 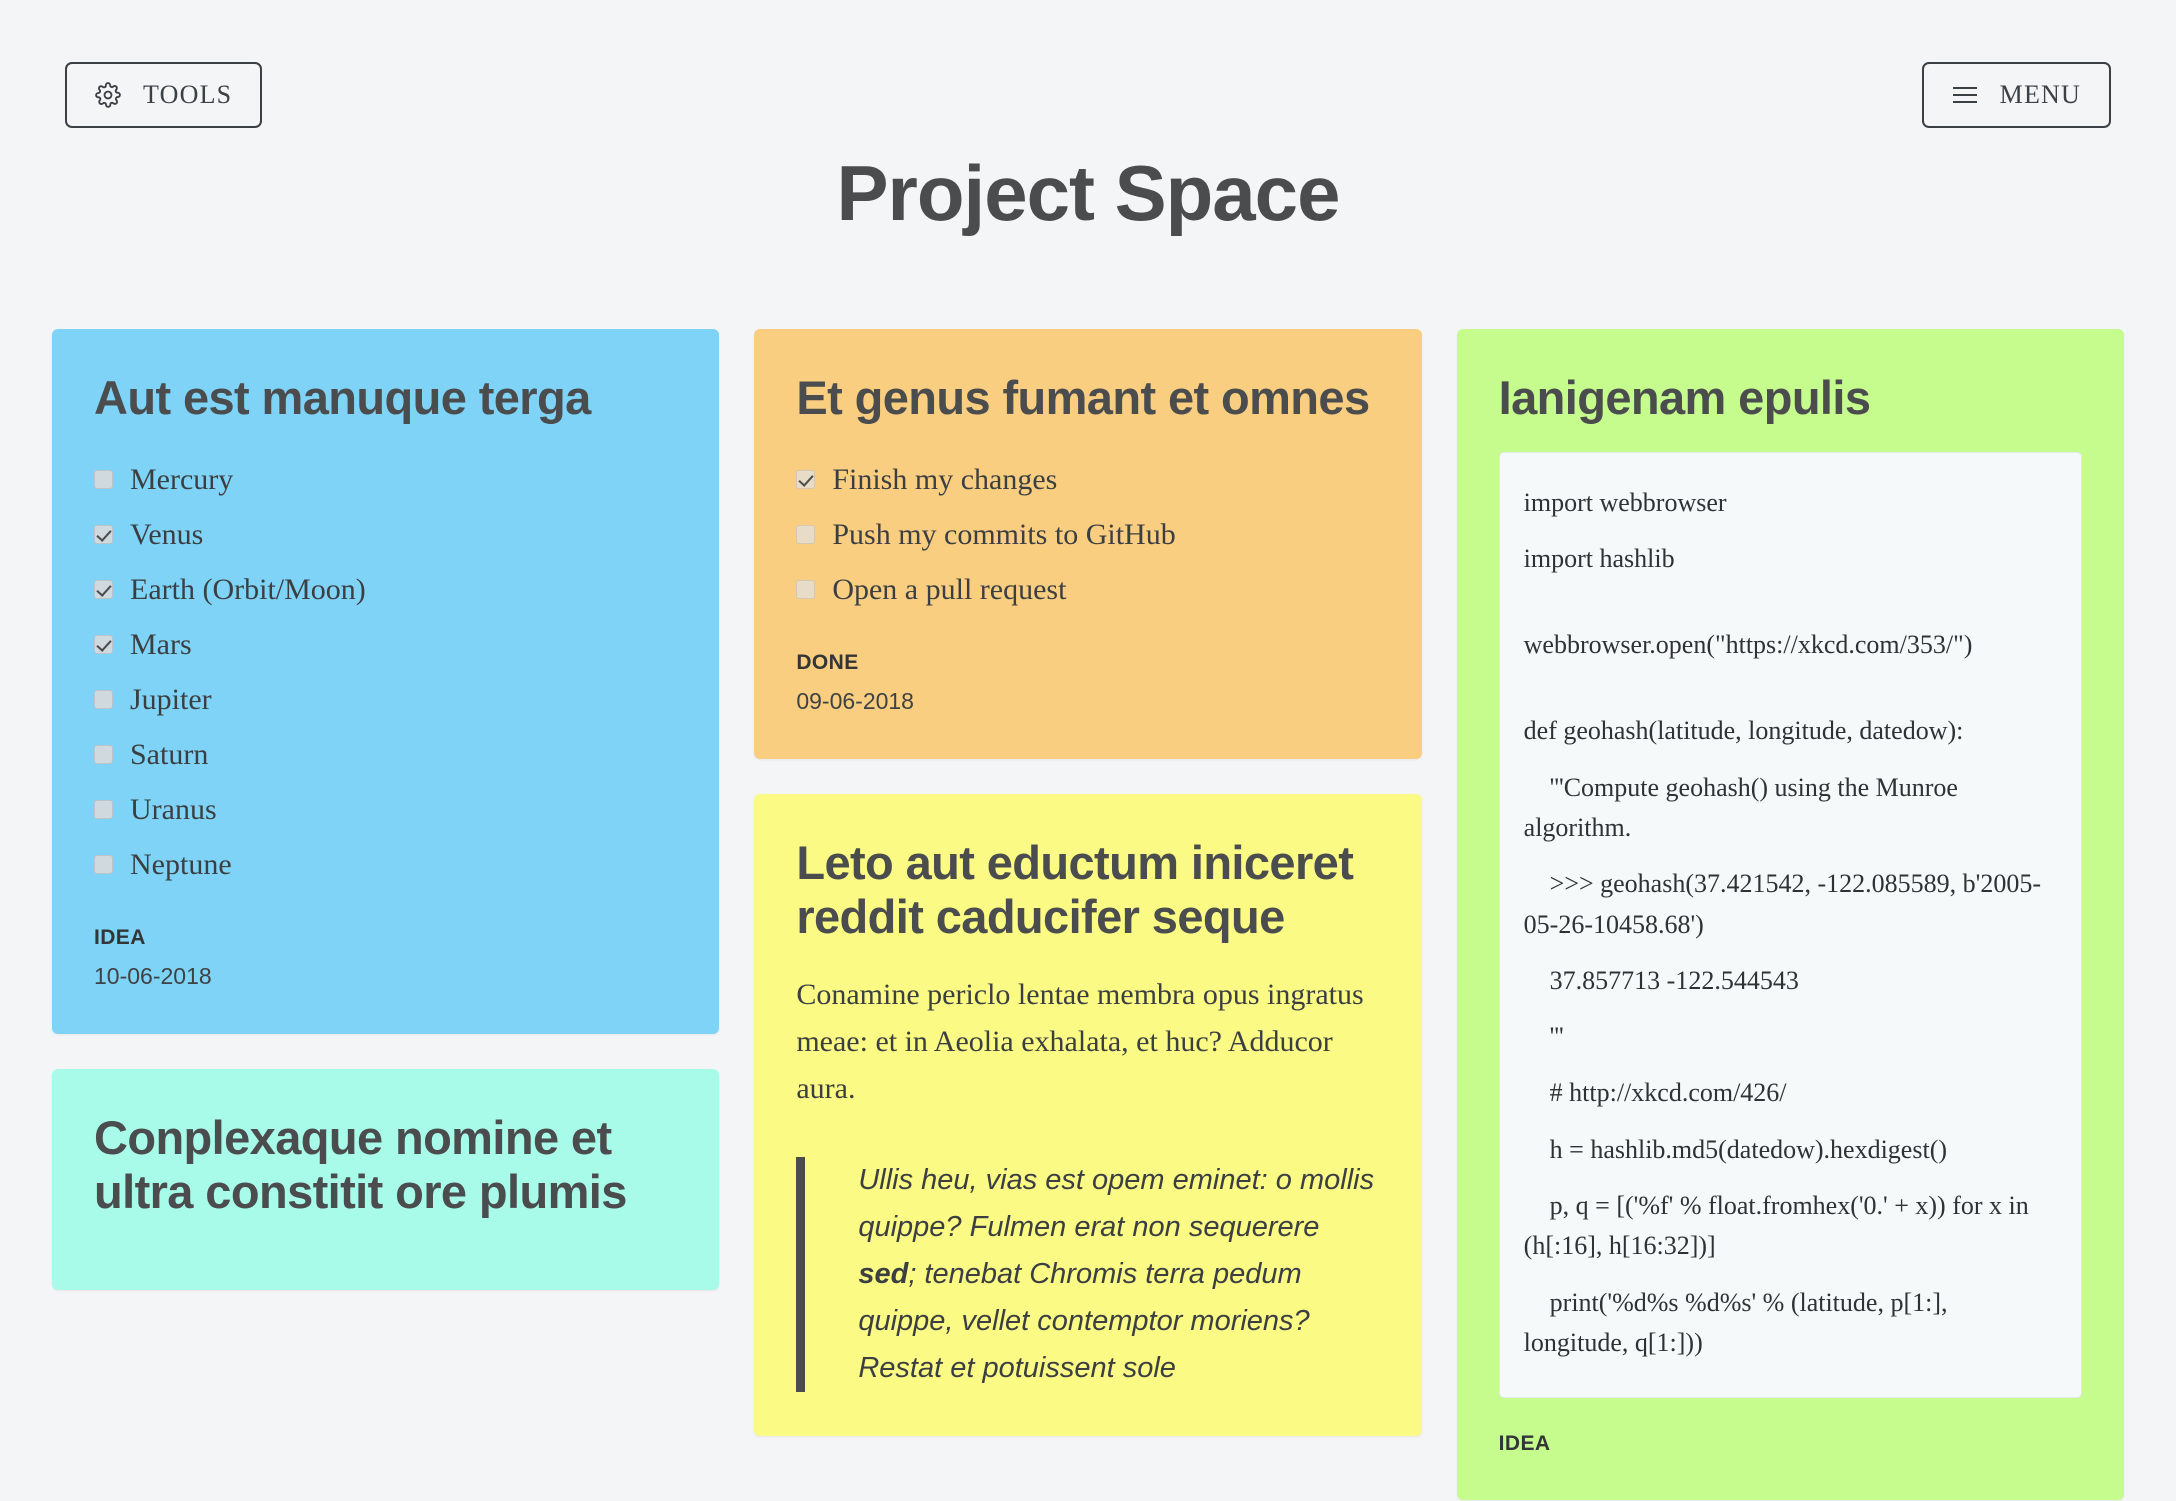 What do you see at coordinates (182, 479) in the screenshot?
I see `list-item-label: Mercury` at bounding box center [182, 479].